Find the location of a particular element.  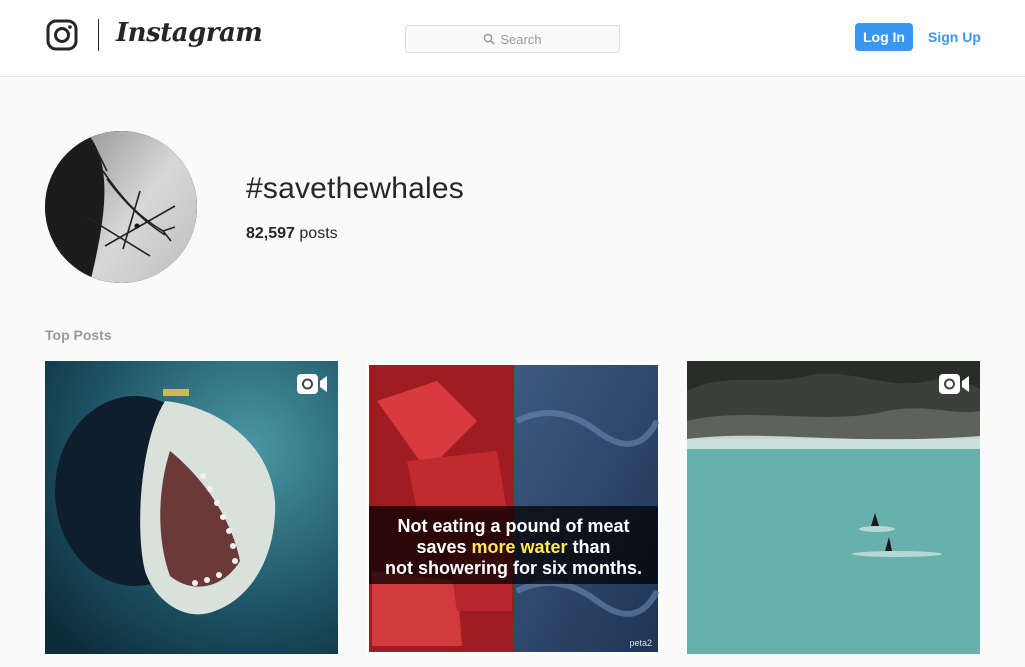

caption-text: saves is located at coordinates (444, 547).